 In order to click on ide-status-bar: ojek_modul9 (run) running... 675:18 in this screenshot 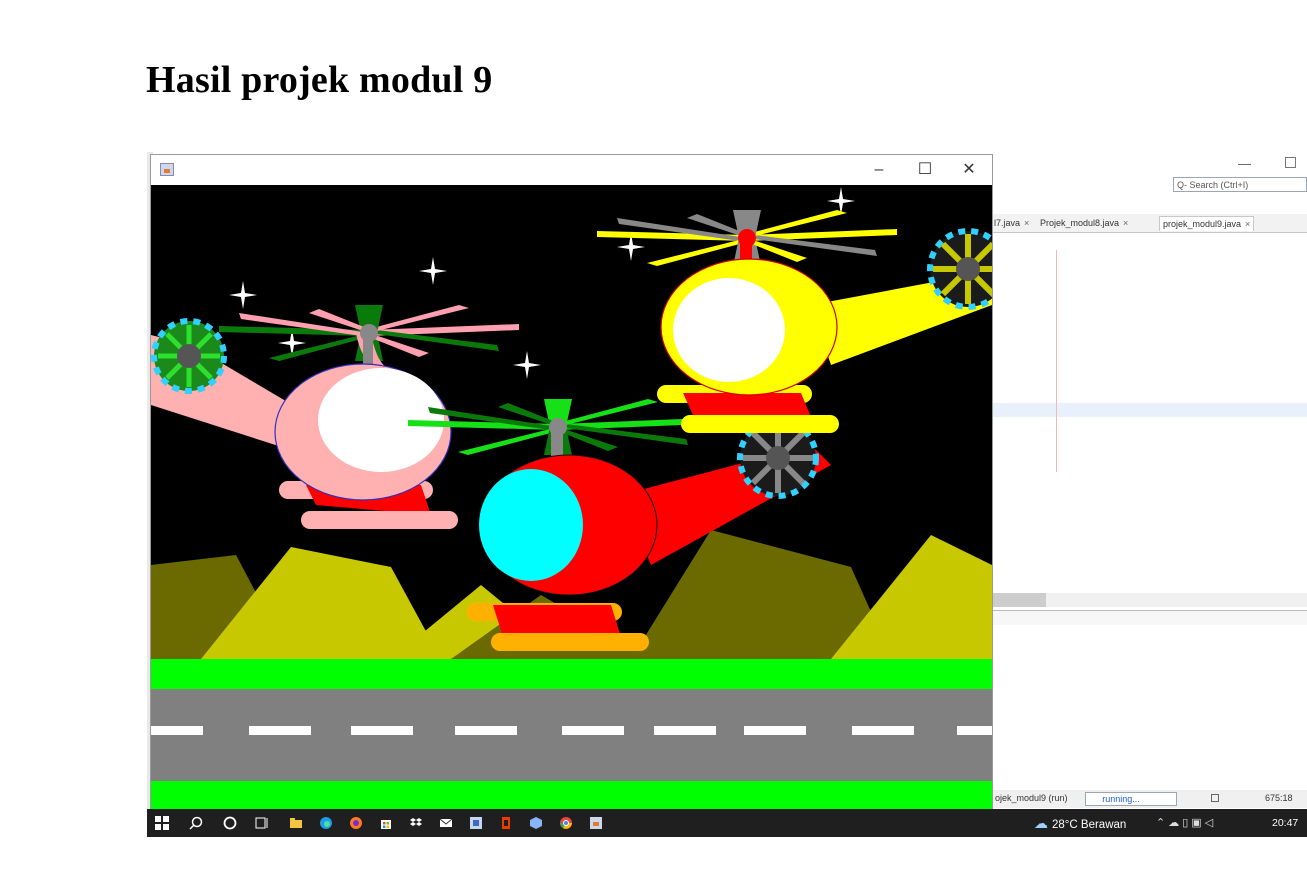, I will do `click(1150, 799)`.